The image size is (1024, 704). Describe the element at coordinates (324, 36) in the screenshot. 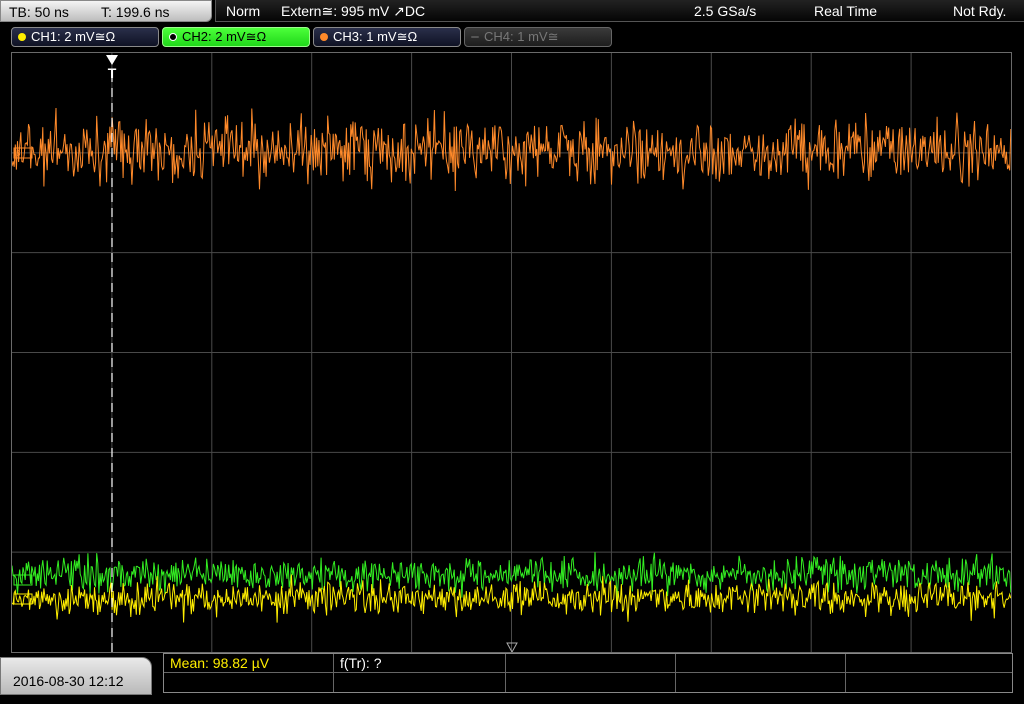

I see `ch3-indicator-icon` at that location.